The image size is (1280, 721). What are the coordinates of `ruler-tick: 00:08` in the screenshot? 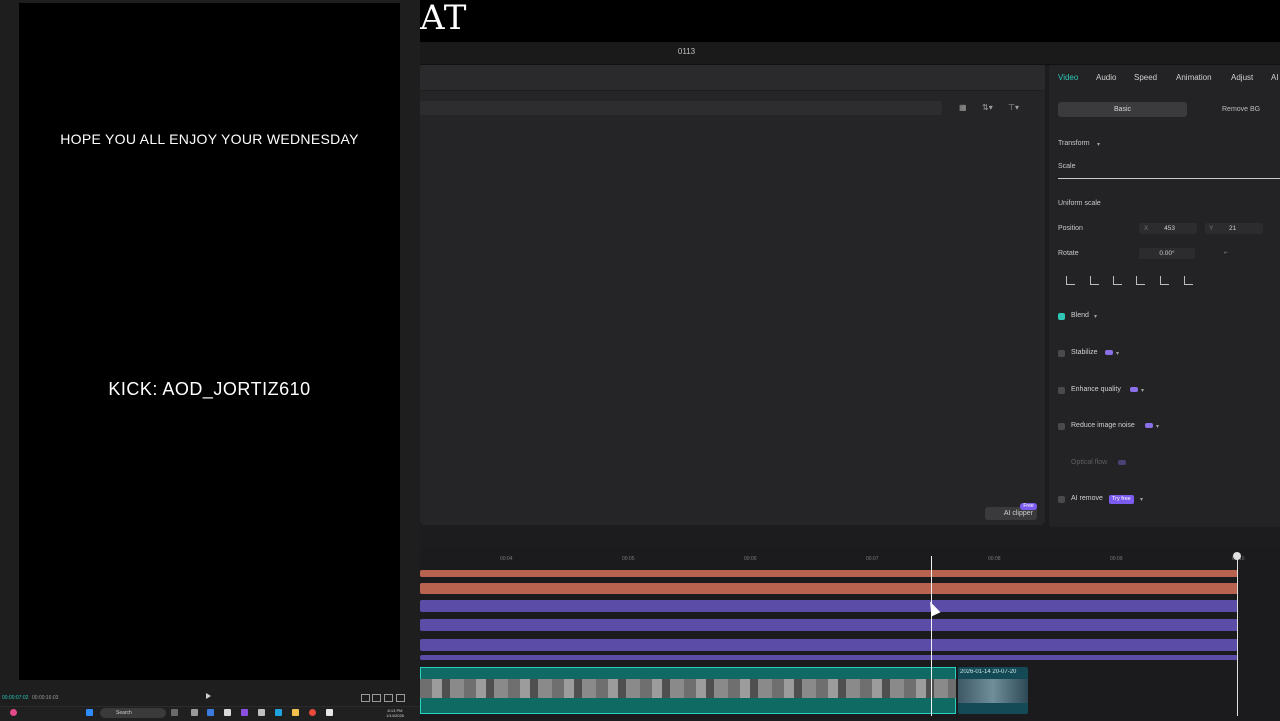 It's located at (994, 559).